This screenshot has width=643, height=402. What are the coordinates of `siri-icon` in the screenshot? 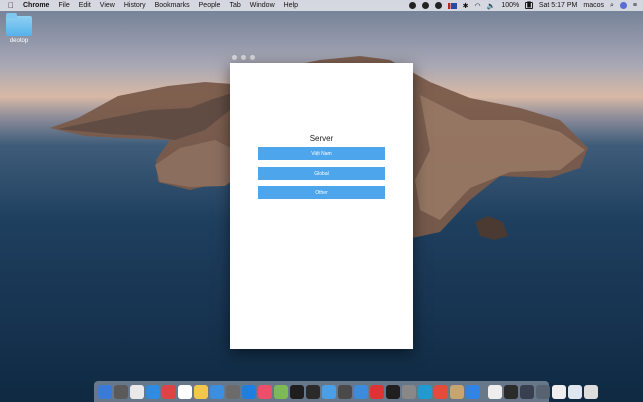 It's located at (623, 5).